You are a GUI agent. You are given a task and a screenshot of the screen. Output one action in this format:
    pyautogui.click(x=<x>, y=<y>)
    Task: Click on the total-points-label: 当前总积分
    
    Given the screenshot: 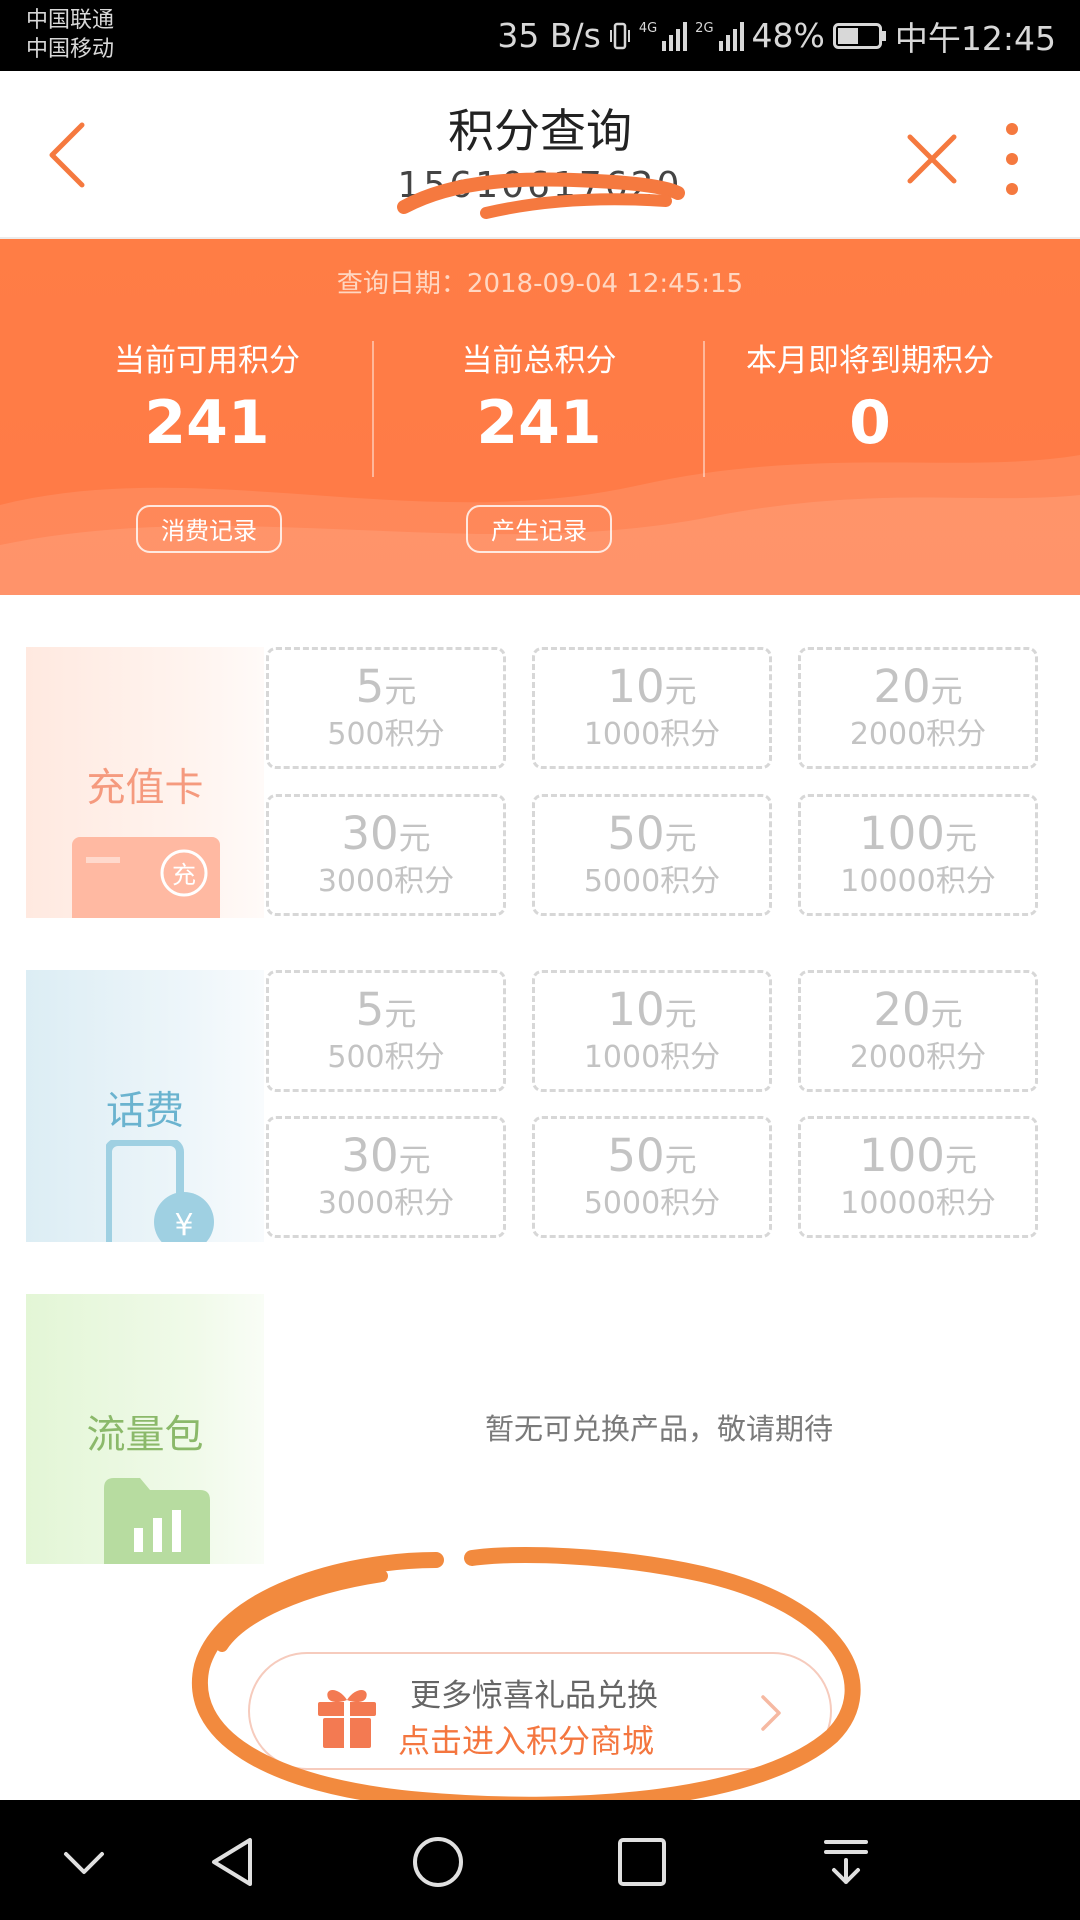 What is the action you would take?
    pyautogui.click(x=539, y=361)
    